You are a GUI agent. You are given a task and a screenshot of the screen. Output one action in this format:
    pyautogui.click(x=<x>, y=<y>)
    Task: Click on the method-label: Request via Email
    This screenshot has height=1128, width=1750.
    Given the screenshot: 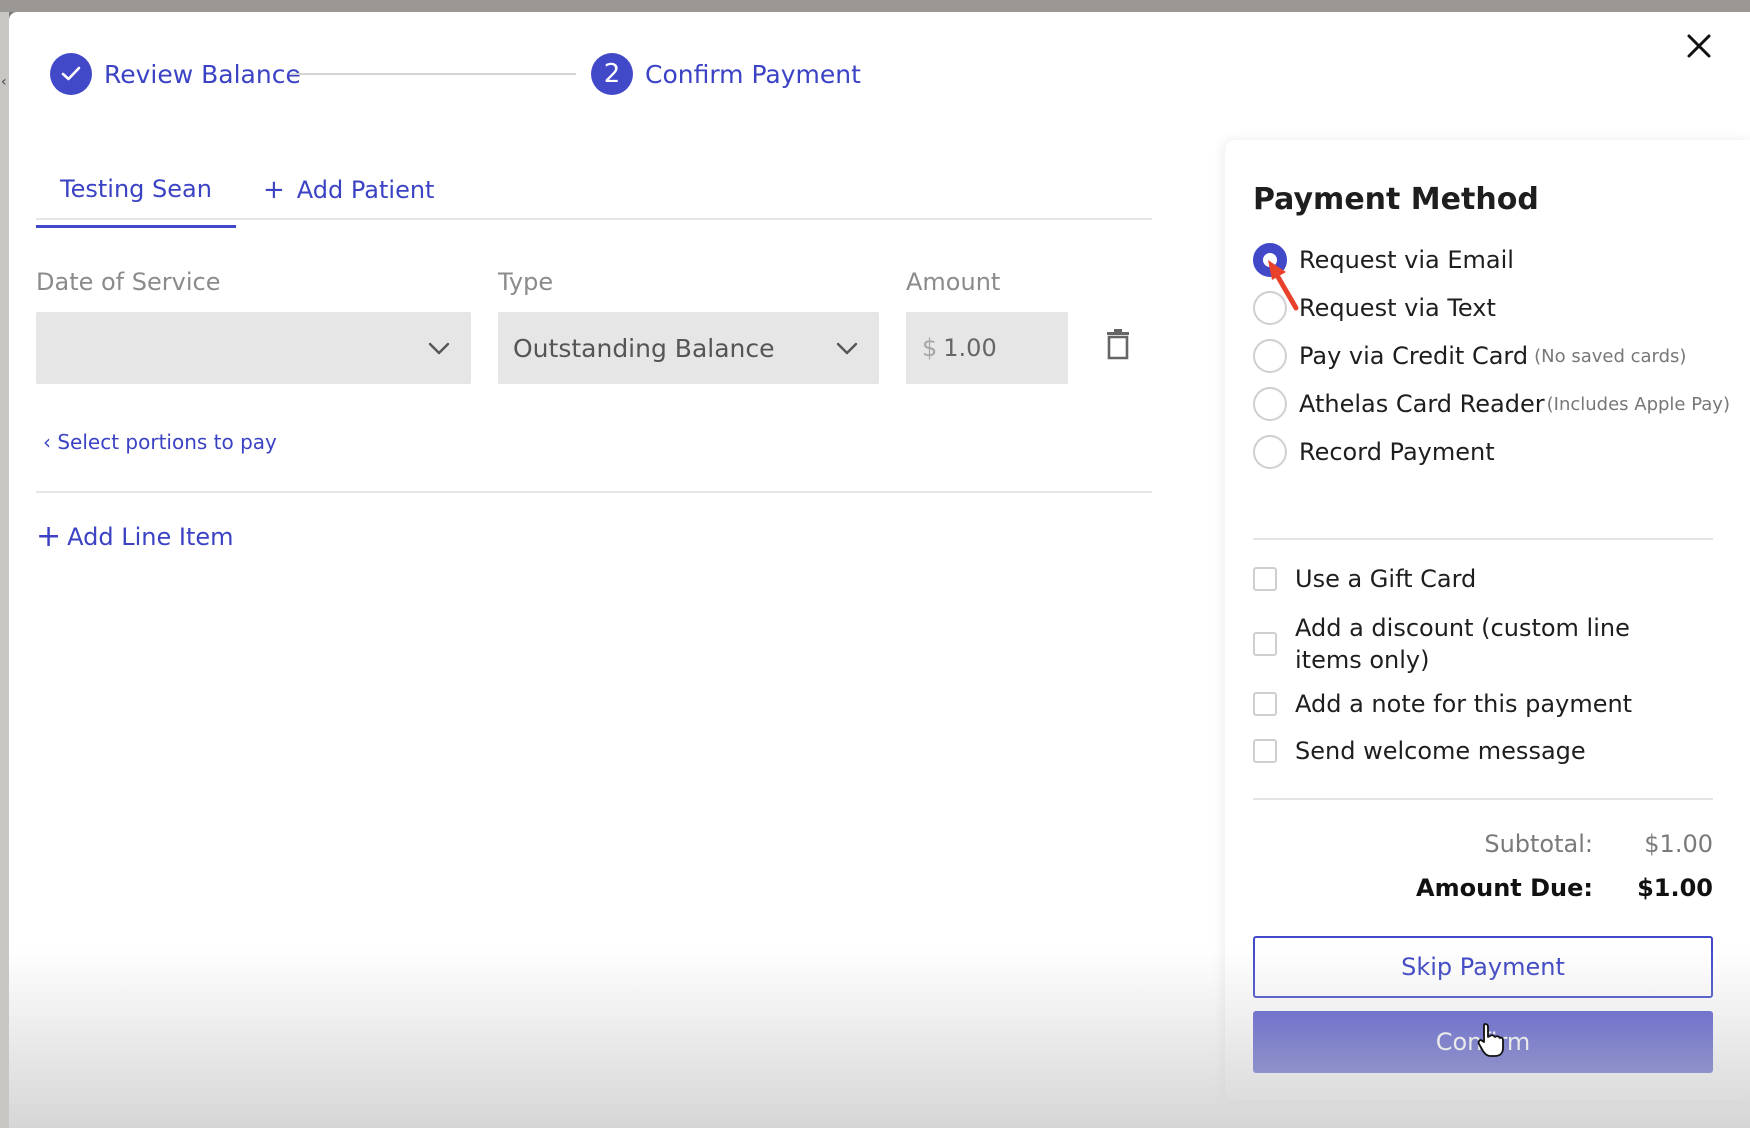 What is the action you would take?
    pyautogui.click(x=1406, y=260)
    